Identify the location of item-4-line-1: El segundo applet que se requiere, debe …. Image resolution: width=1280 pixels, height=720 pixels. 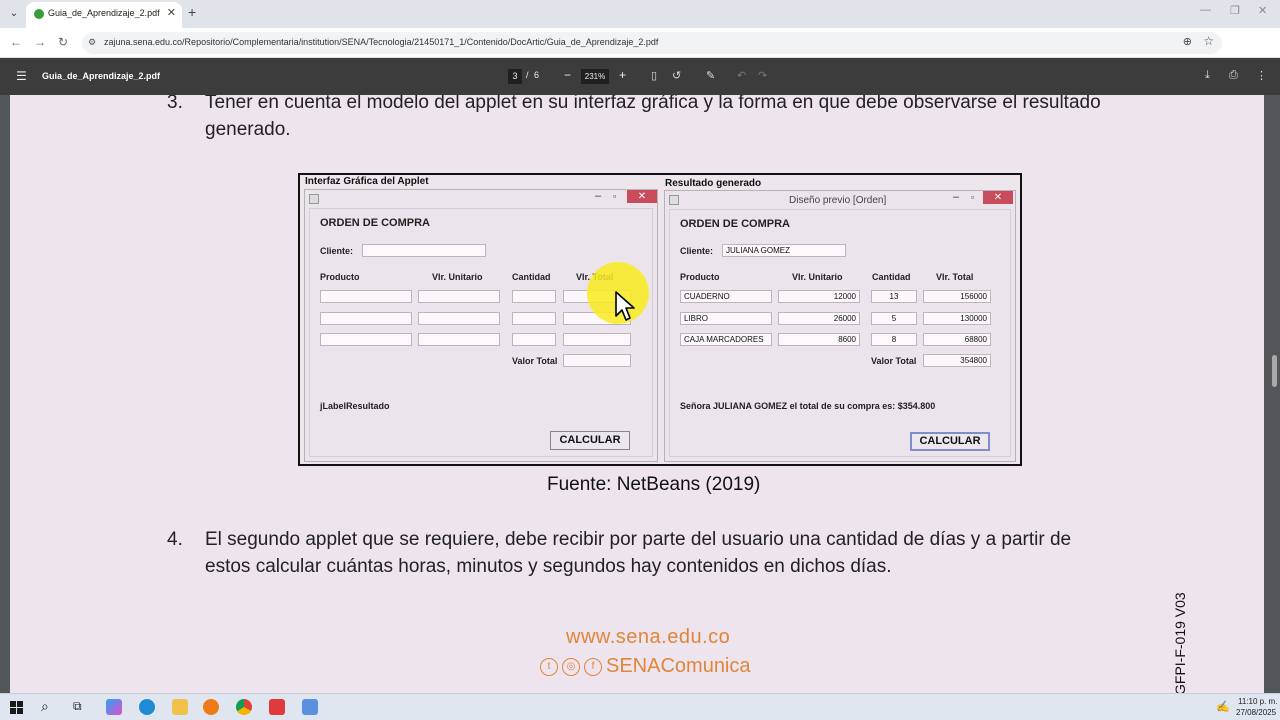
(638, 539).